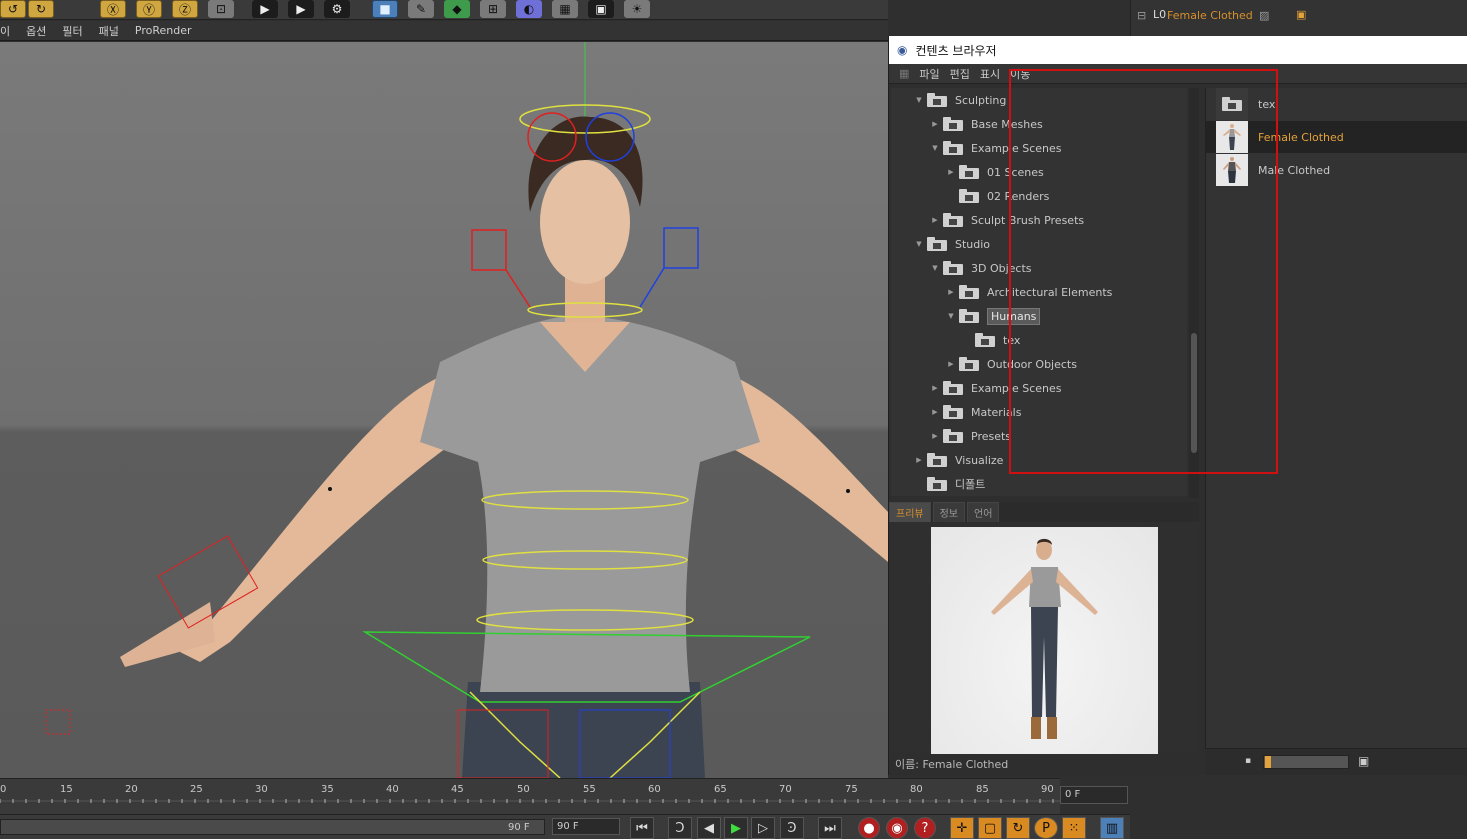 This screenshot has width=1467, height=839. Describe the element at coordinates (113, 9) in the screenshot. I see `x-axis-icon: Ⓧ` at that location.